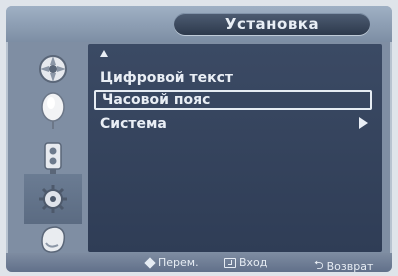 The width and height of the screenshot is (398, 276). I want to click on picture-icon, so click(53, 69).